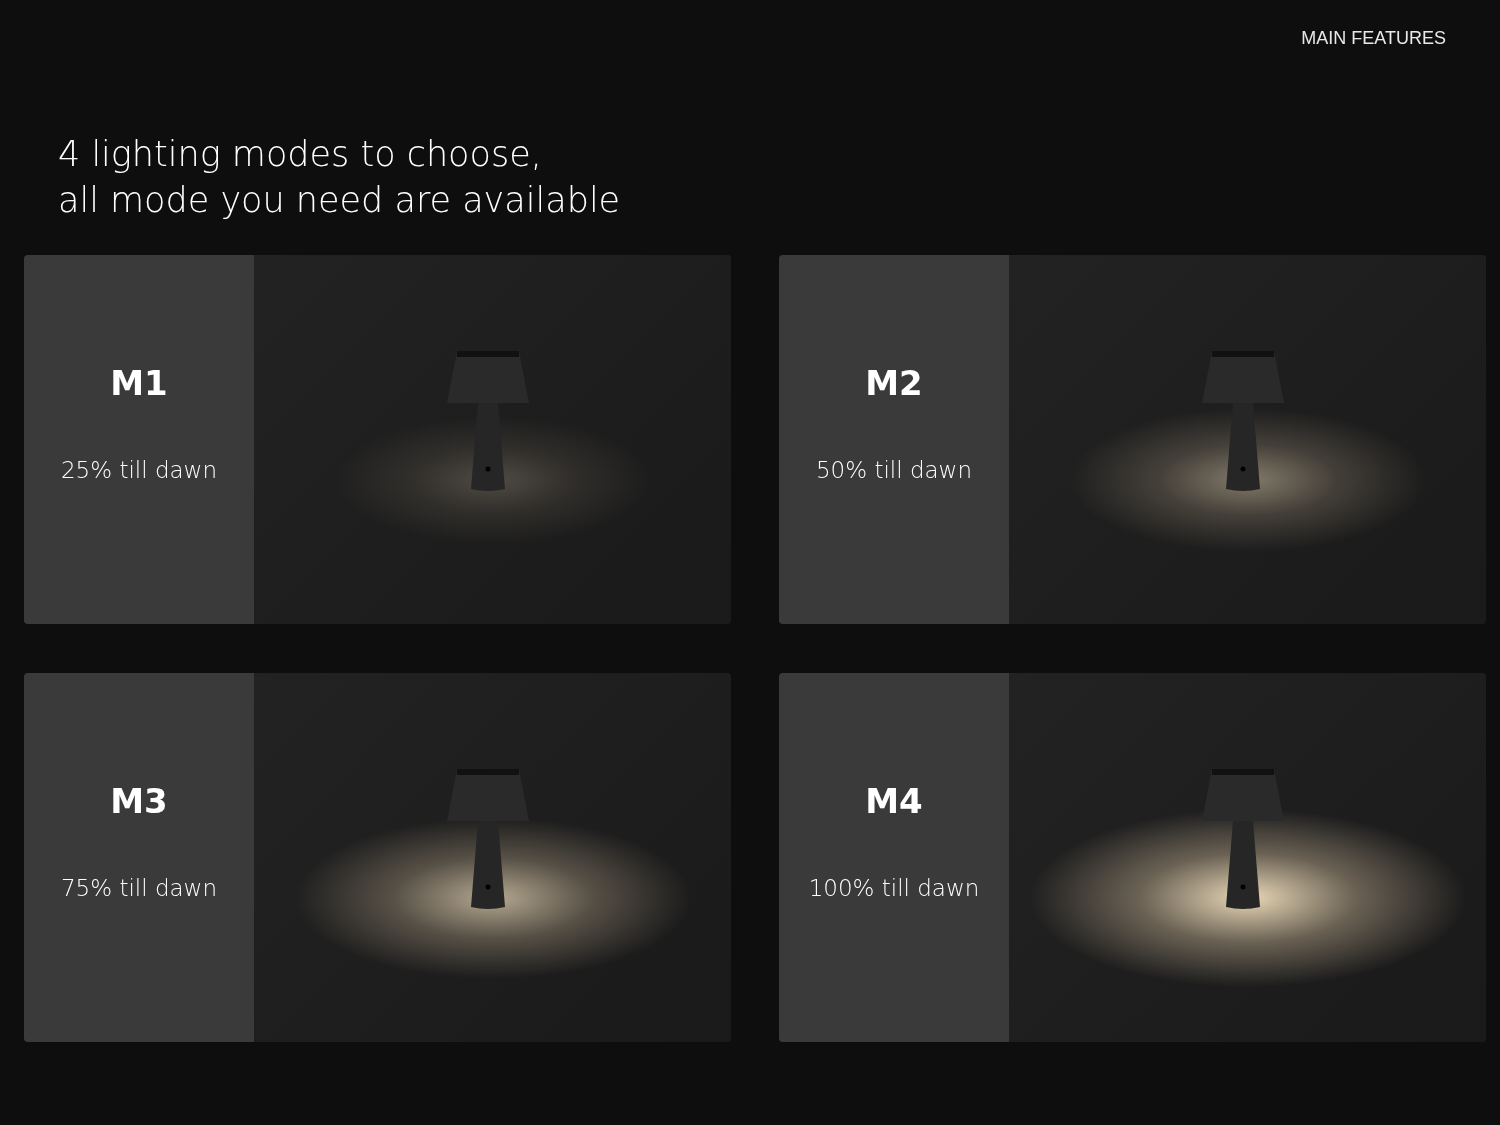 Image resolution: width=1500 pixels, height=1125 pixels. What do you see at coordinates (894, 470) in the screenshot?
I see `mode-caption: 50% till dawn` at bounding box center [894, 470].